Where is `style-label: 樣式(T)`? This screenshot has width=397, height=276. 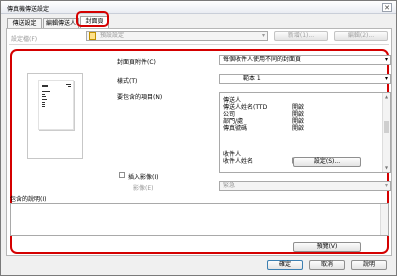 style-label: 樣式(T) is located at coordinates (127, 81).